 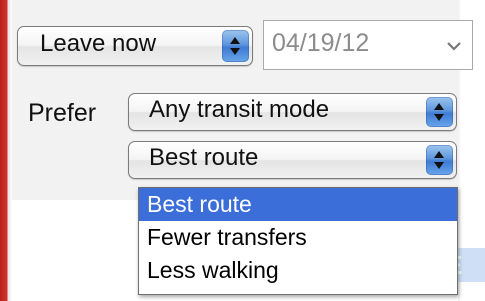 What do you see at coordinates (298, 237) in the screenshot?
I see `route-option-fewer-transfers: Fewer transfers` at bounding box center [298, 237].